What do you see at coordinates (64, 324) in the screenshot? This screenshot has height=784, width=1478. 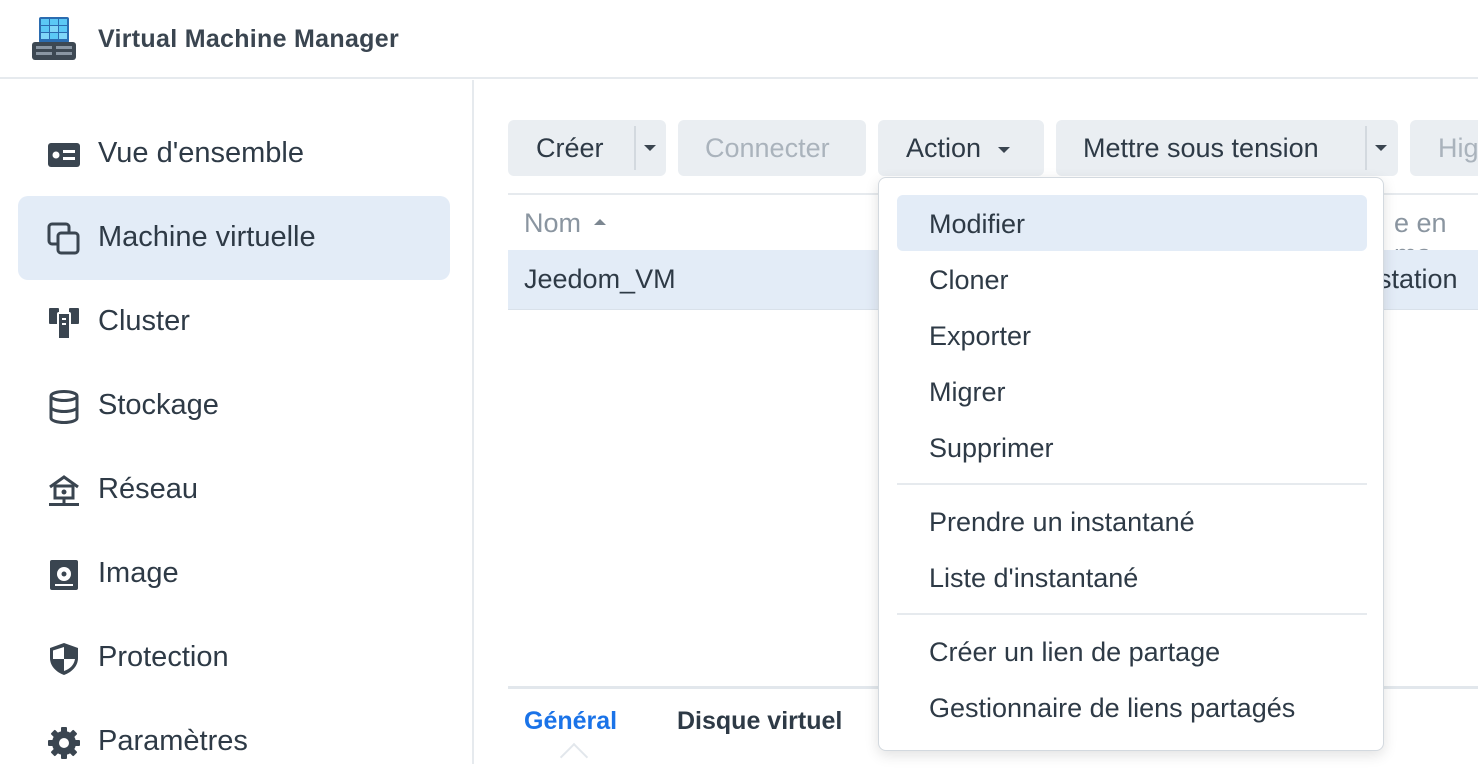 I see `cluster-icon` at bounding box center [64, 324].